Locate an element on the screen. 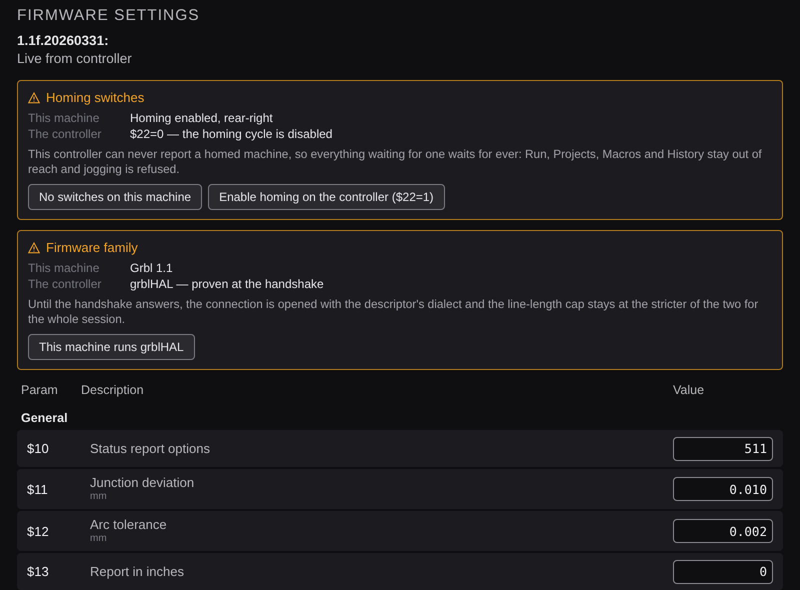 Image resolution: width=800 pixels, height=590 pixels. setting-description: Arc tolerance is located at coordinates (129, 525).